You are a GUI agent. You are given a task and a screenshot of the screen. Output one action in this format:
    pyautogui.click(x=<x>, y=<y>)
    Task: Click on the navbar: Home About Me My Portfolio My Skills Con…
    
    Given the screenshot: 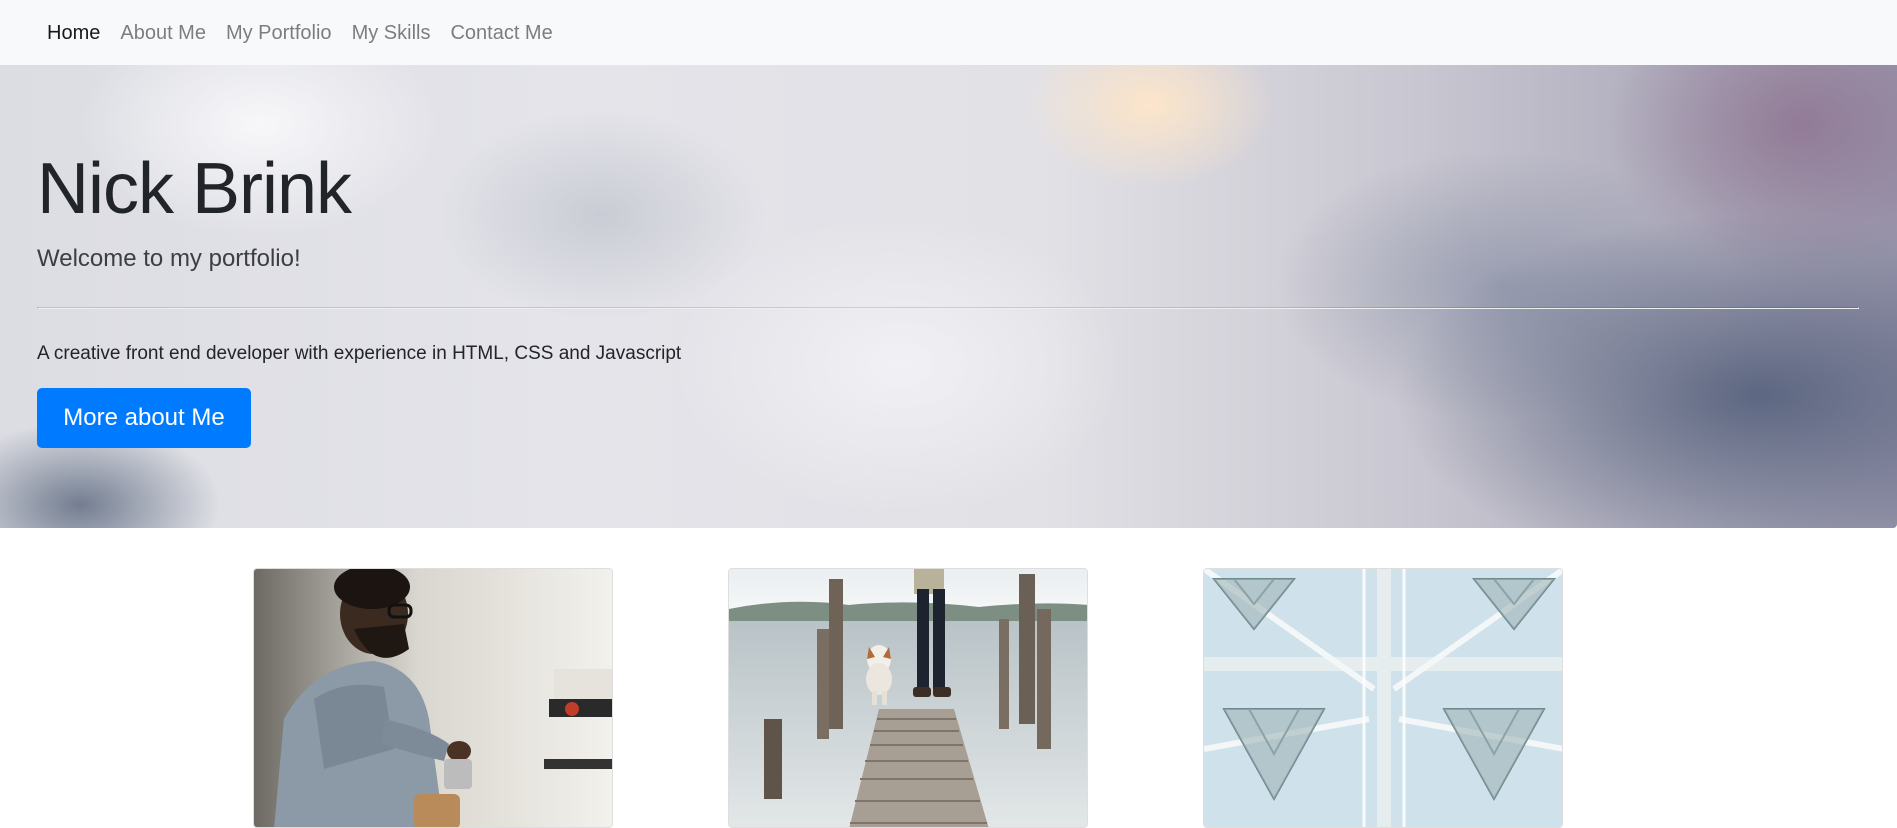 What is the action you would take?
    pyautogui.click(x=948, y=32)
    